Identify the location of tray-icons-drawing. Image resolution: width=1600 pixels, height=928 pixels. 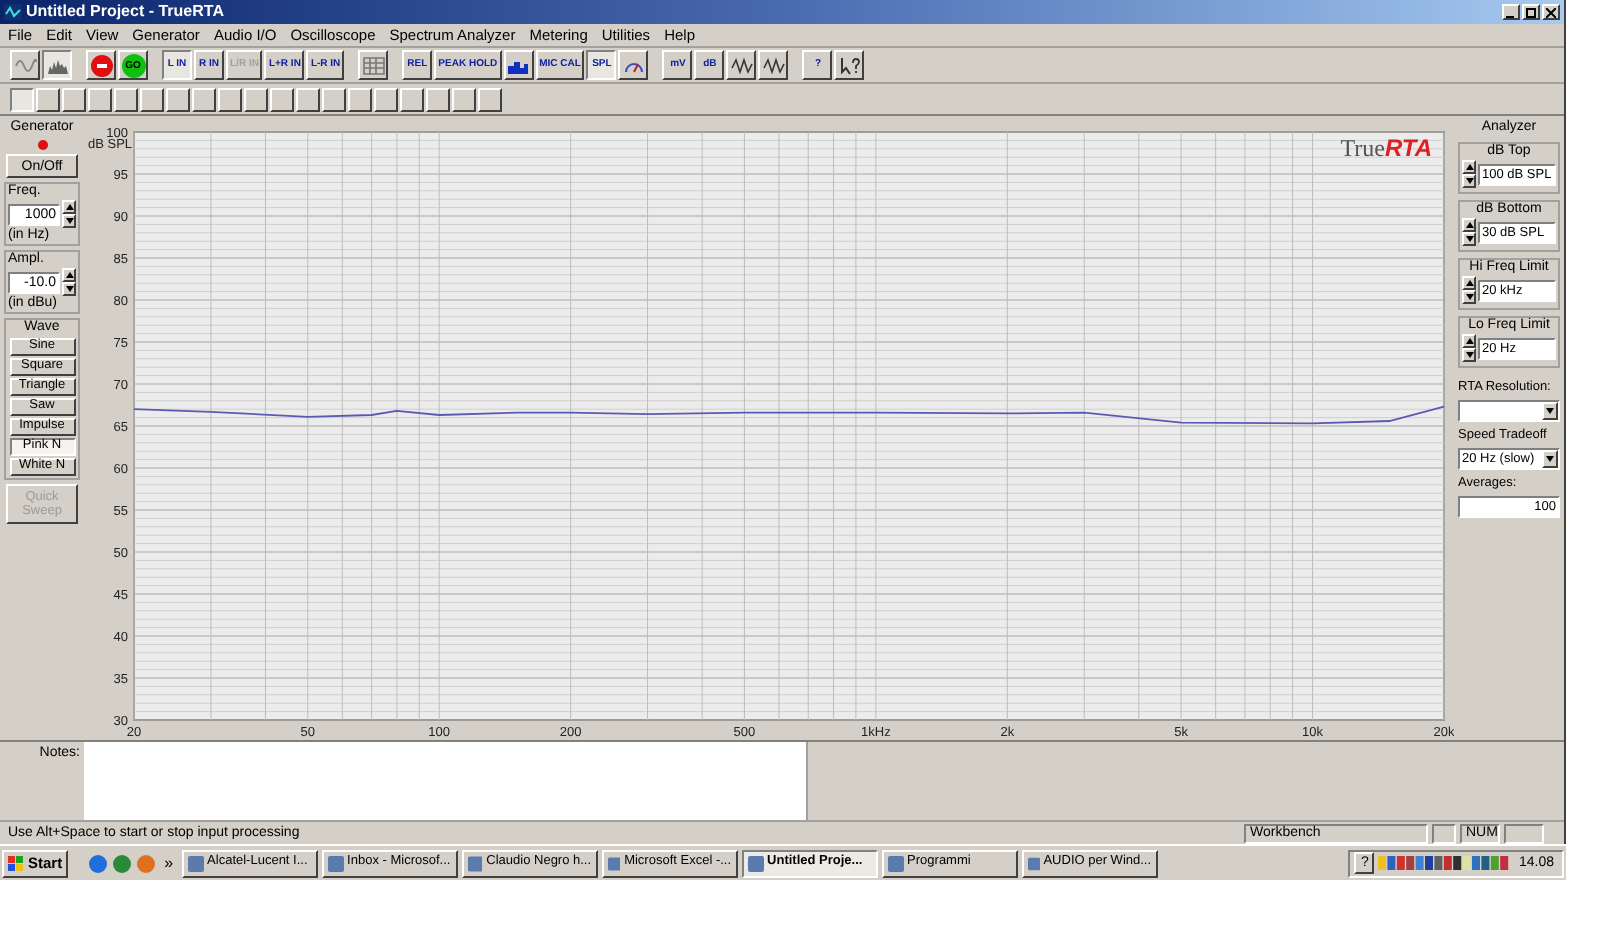
(1444, 863).